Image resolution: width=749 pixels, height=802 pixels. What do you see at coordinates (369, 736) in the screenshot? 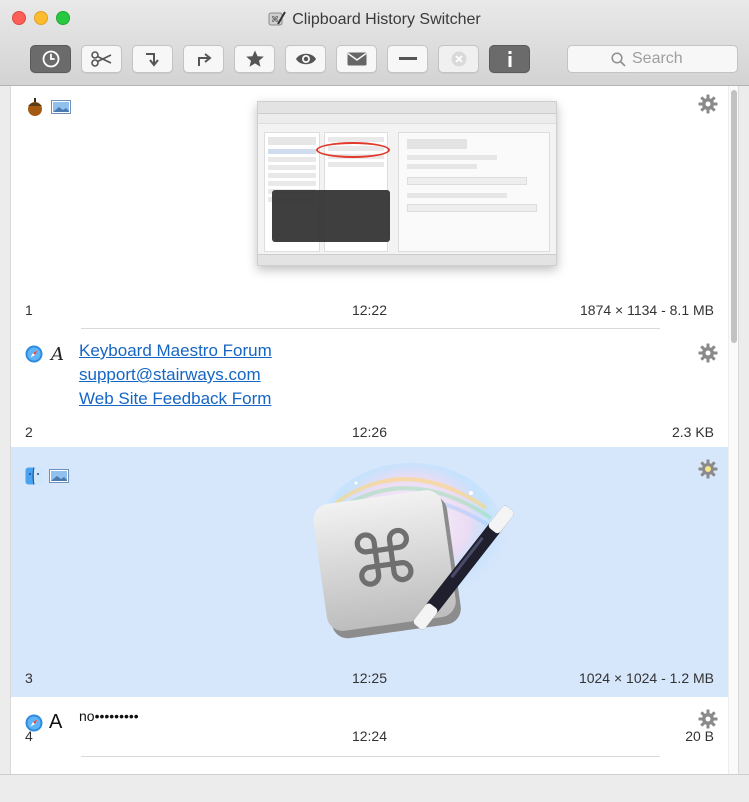
I see `item-time: 12:24` at bounding box center [369, 736].